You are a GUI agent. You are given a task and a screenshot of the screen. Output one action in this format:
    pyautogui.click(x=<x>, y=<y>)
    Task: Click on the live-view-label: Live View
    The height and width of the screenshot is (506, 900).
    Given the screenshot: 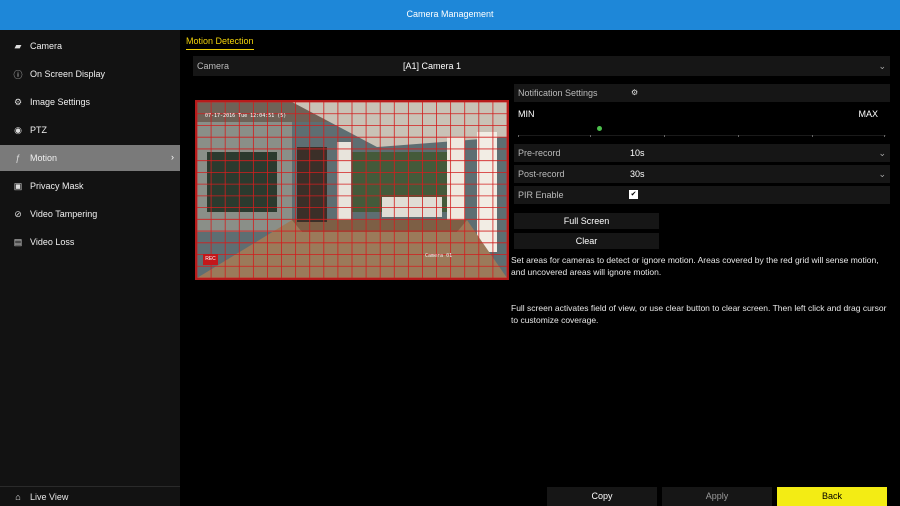 What is the action you would take?
    pyautogui.click(x=49, y=496)
    